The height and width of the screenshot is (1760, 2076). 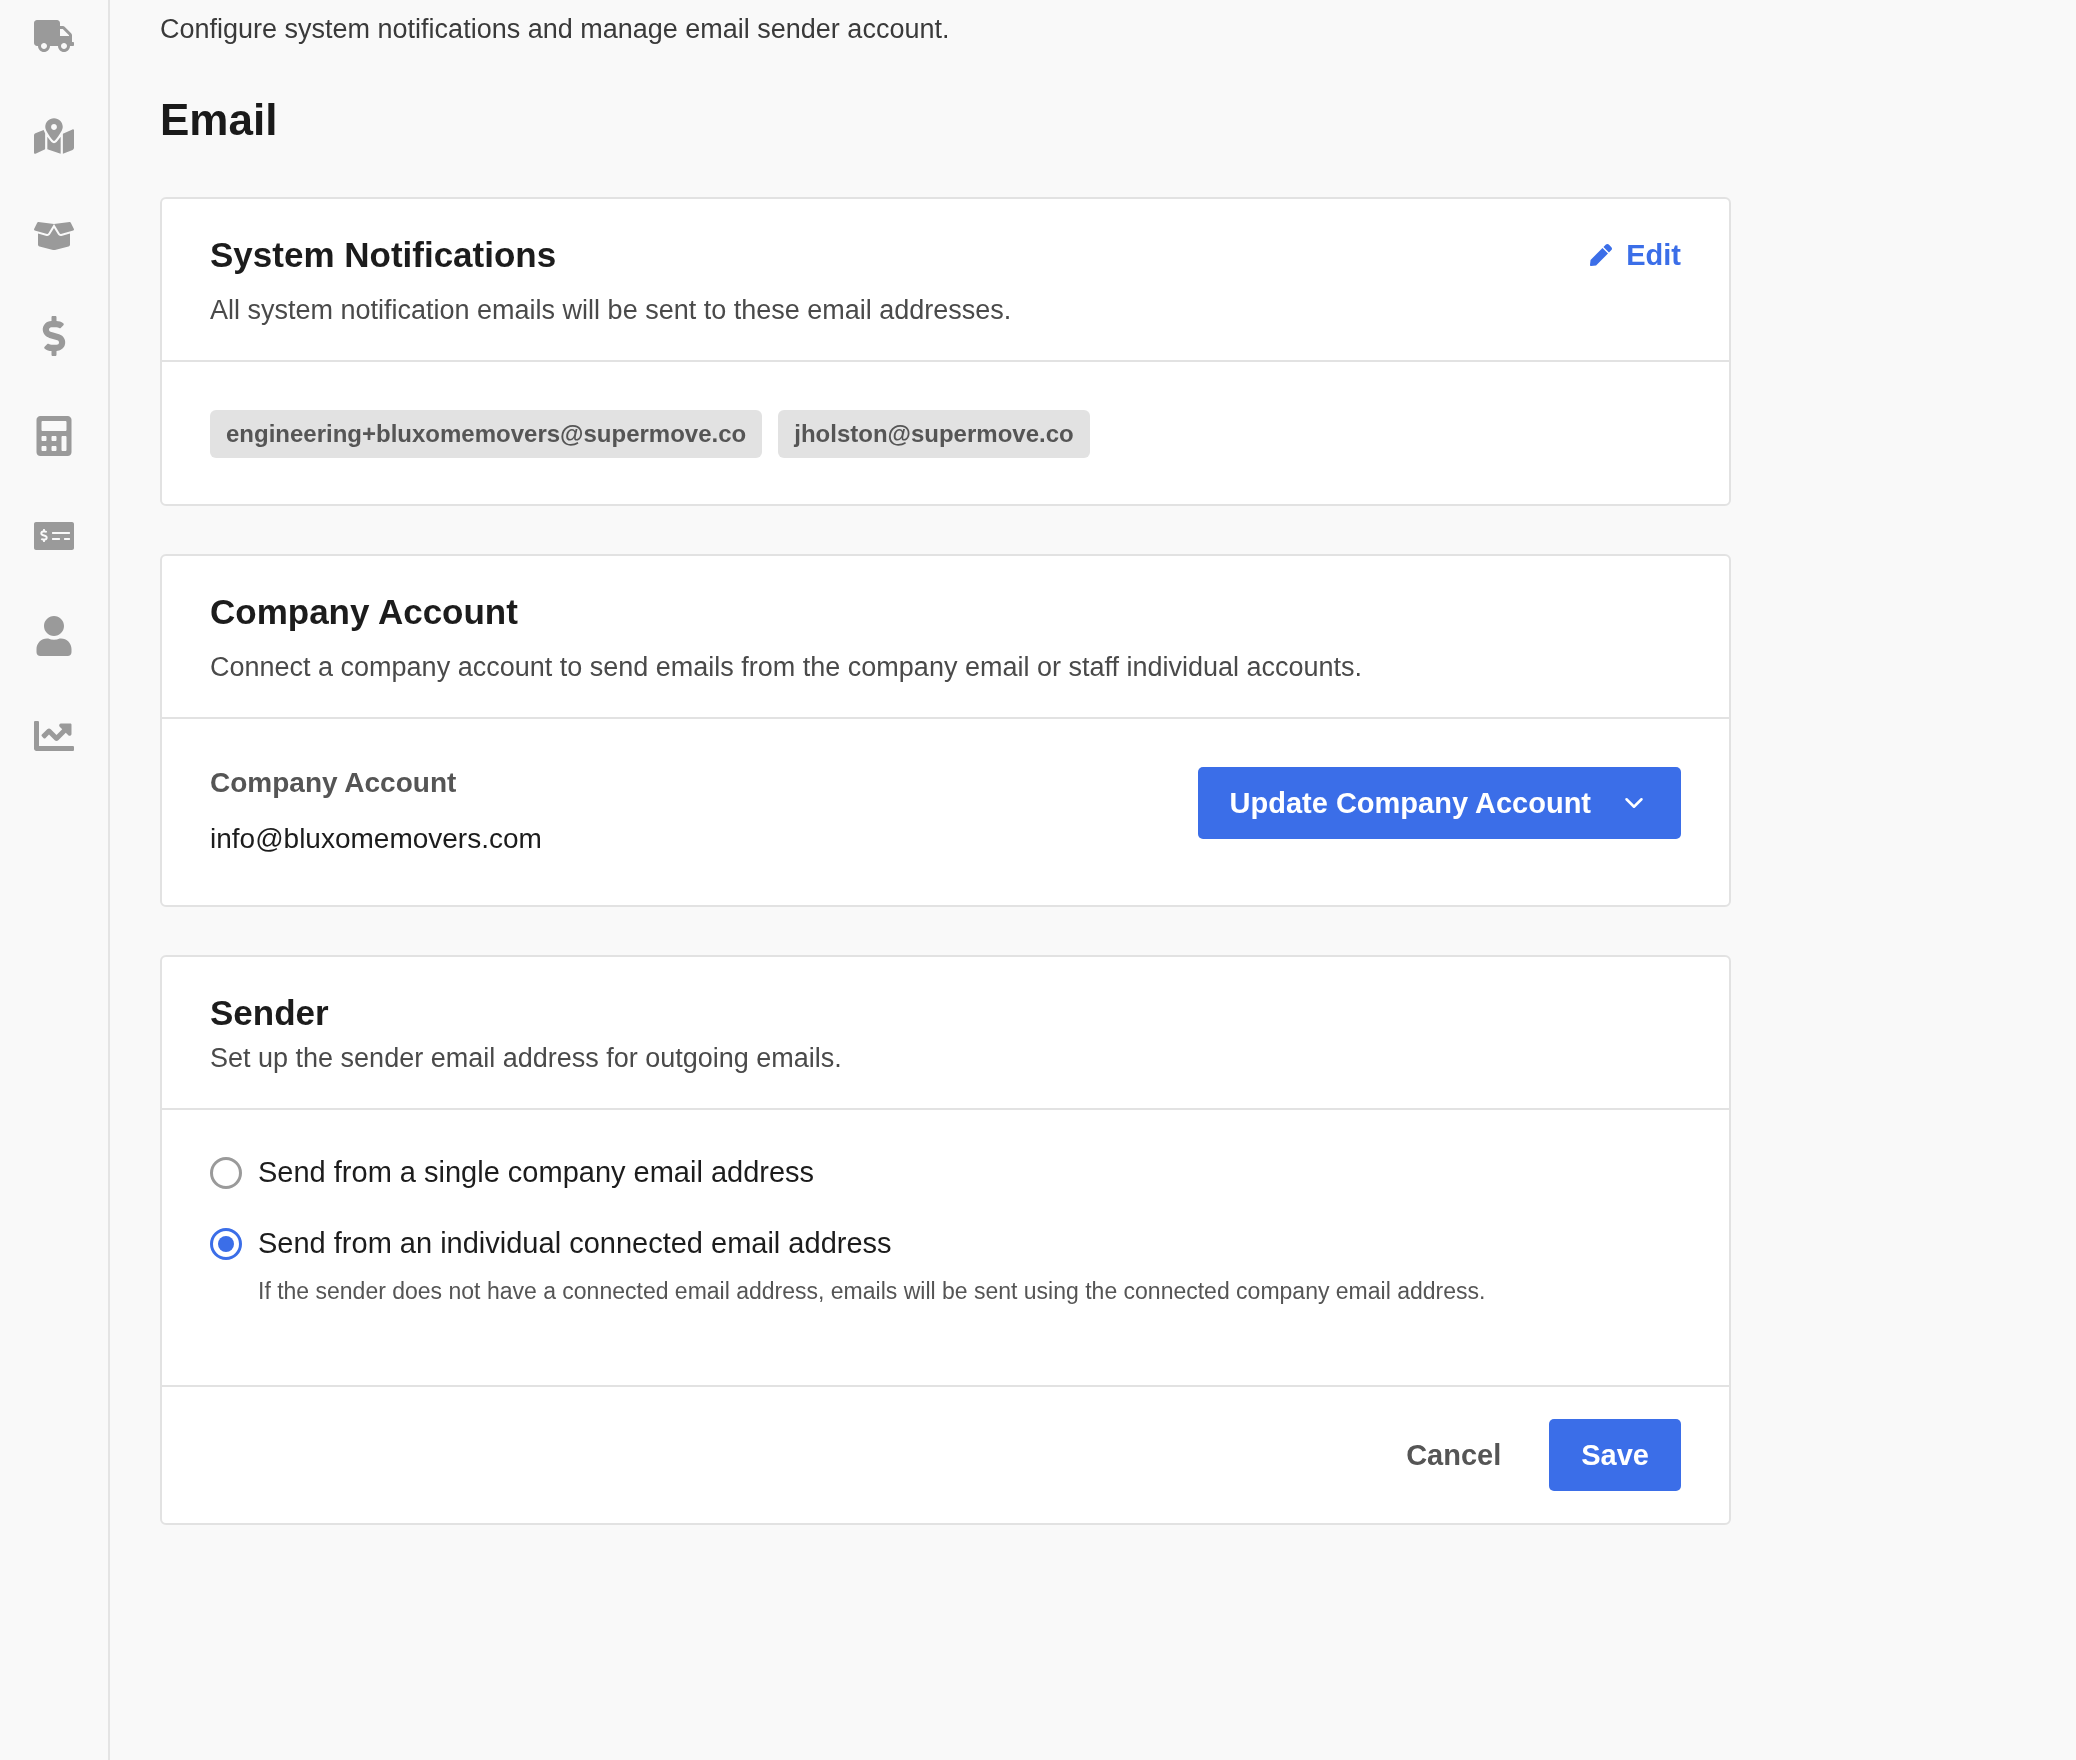 What do you see at coordinates (872, 1291) in the screenshot?
I see `option-help-text: If the sender does not have a connected email address, emails will be sent using the connected company email address.` at bounding box center [872, 1291].